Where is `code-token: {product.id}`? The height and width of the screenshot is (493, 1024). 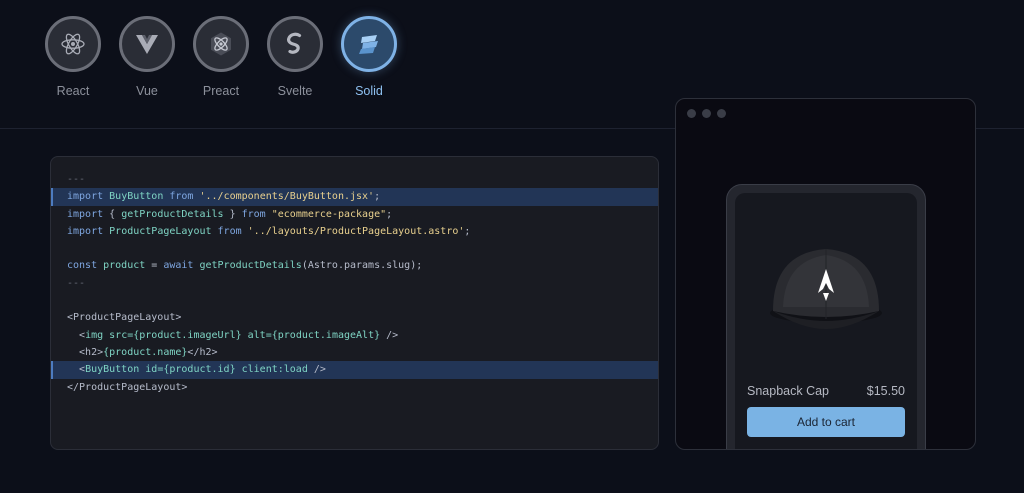
code-token: {product.id} is located at coordinates (202, 370).